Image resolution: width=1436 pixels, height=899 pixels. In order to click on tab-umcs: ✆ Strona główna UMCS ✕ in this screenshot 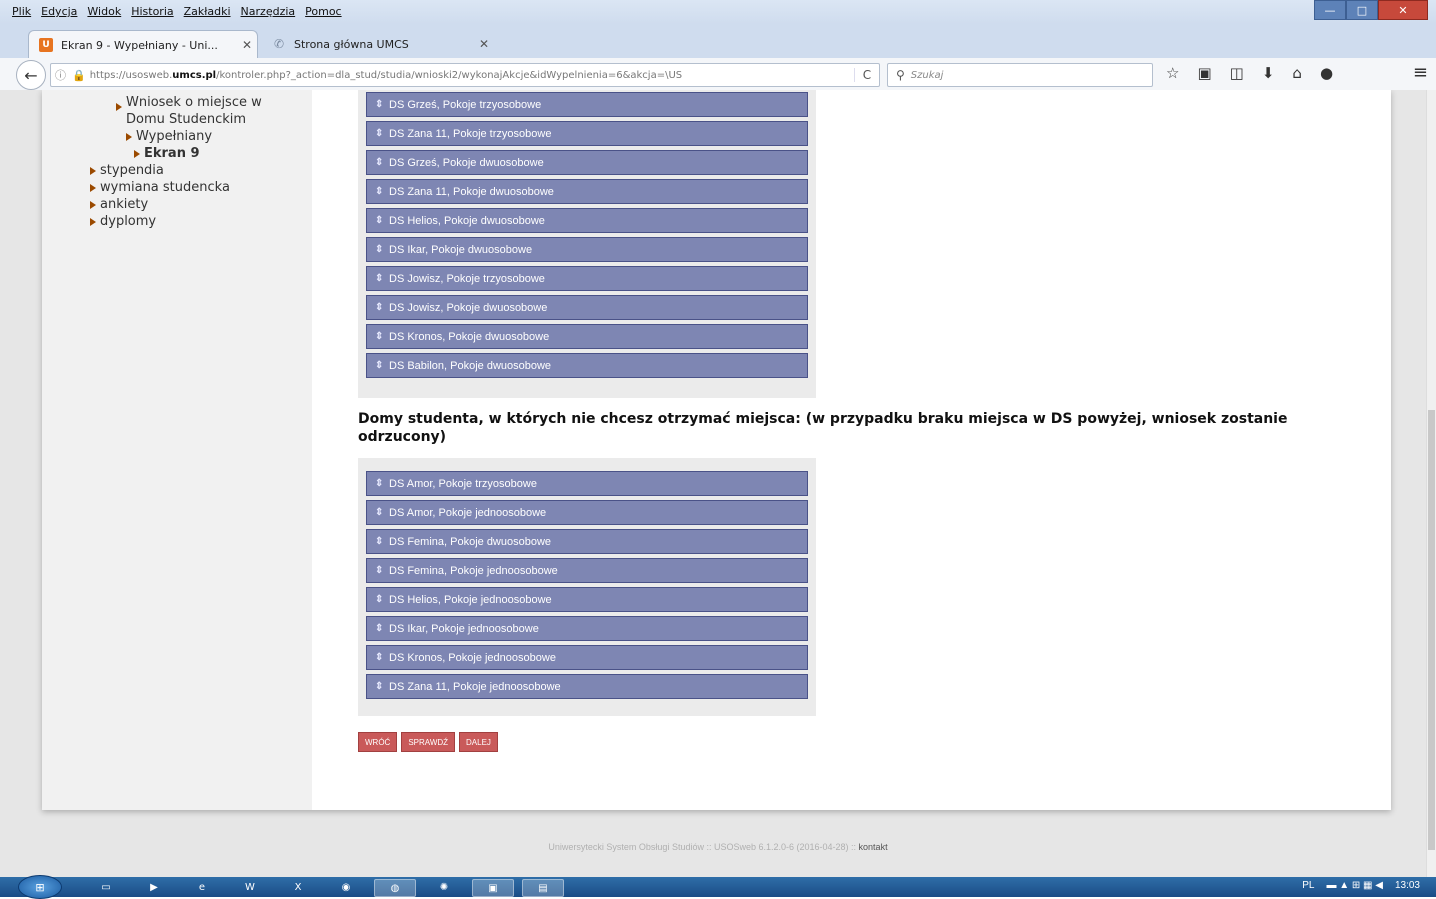, I will do `click(378, 44)`.